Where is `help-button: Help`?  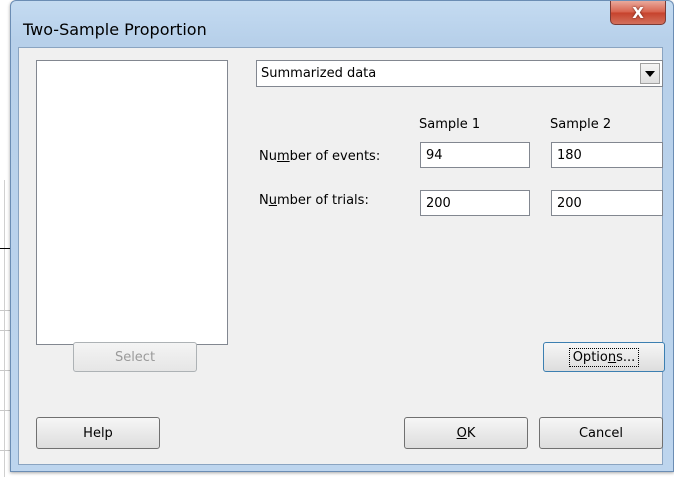 help-button: Help is located at coordinates (98, 433).